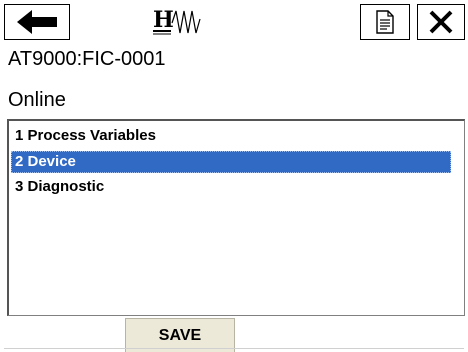 This screenshot has height=352, width=468. I want to click on document-button, so click(385, 22).